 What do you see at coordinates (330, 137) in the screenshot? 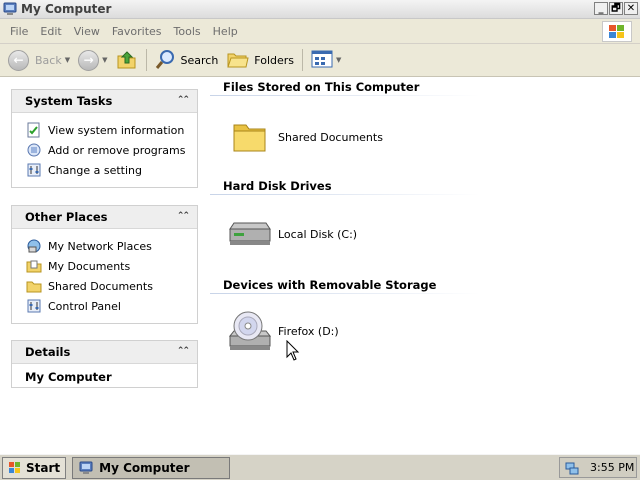
I see `item-label: Shared Documents` at bounding box center [330, 137].